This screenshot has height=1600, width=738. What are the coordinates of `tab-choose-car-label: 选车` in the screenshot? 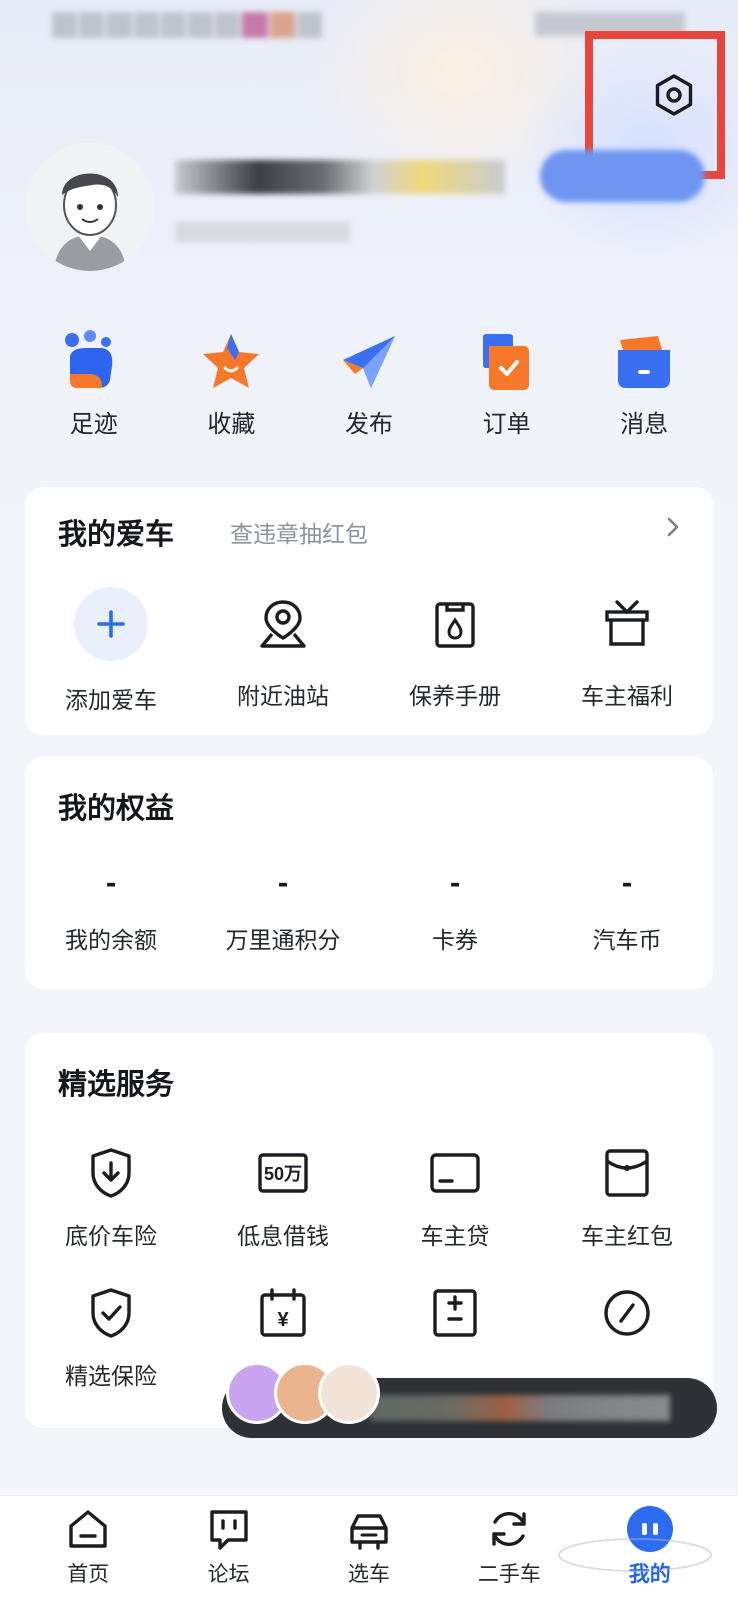 It's located at (368, 1574).